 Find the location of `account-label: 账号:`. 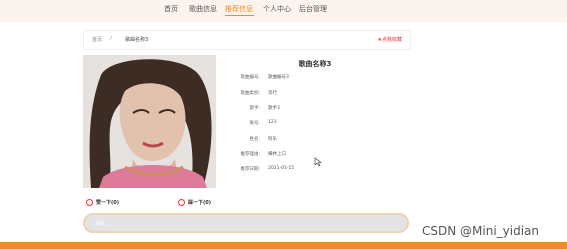

account-label: 账号: is located at coordinates (254, 123).